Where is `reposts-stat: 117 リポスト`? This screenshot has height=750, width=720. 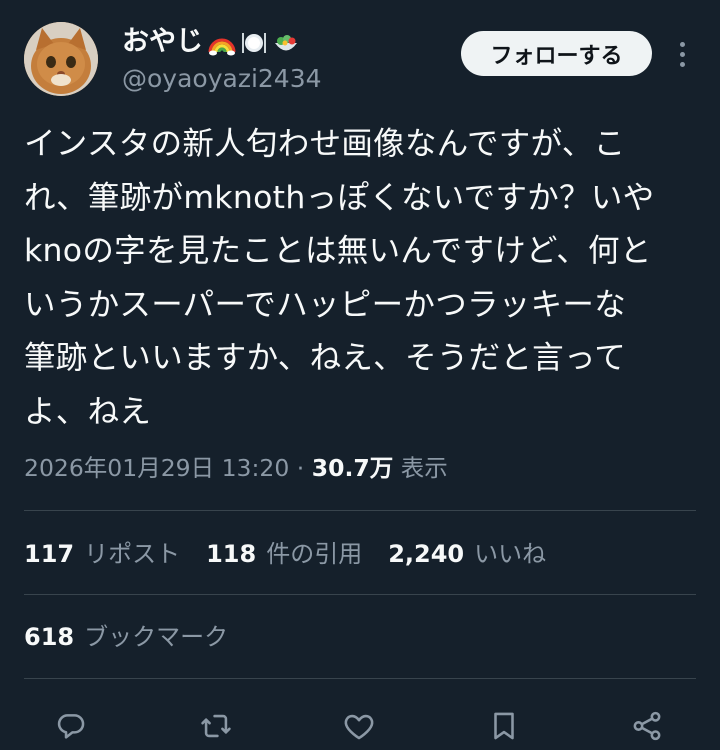
reposts-stat: 117 リポスト is located at coordinates (102, 554).